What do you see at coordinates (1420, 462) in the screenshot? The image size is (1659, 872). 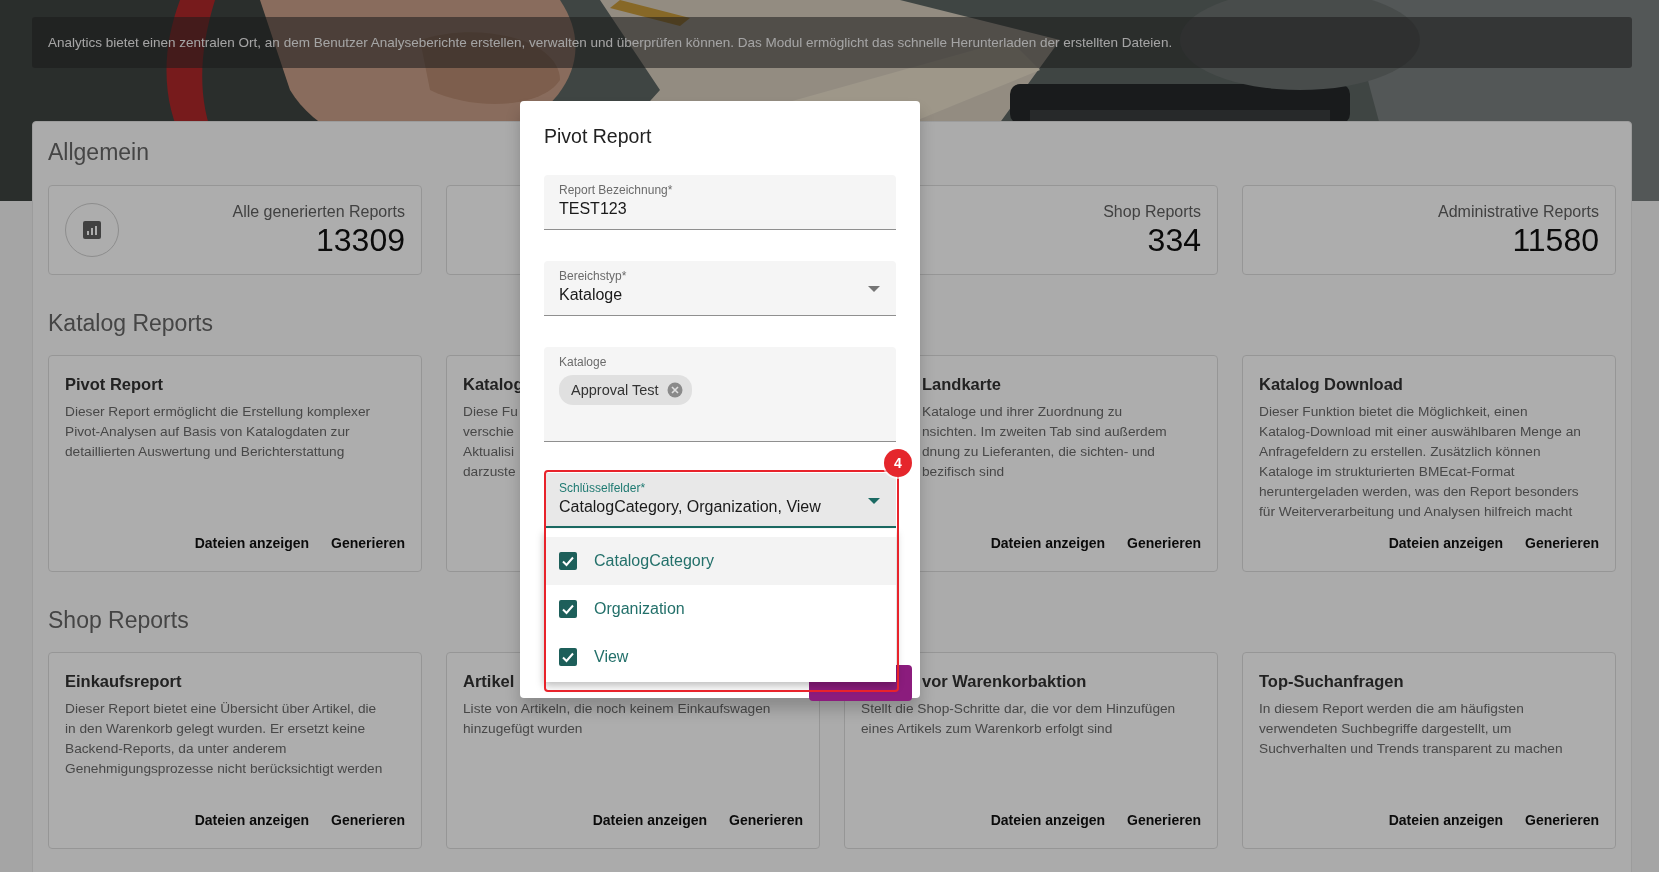 I see `report-description: Dieser Funktion bietet die Möglichkeit, einen Katalog-Download mit einer auswählbaren Menge an Anfragefeldern zu erstellen. Zusätzlich können Kataloge im strukturierten BMEcat-Format heruntergeladen werden, was den Report besonders für Weiterverarbeitung und Analysen hilfreich macht` at bounding box center [1420, 462].